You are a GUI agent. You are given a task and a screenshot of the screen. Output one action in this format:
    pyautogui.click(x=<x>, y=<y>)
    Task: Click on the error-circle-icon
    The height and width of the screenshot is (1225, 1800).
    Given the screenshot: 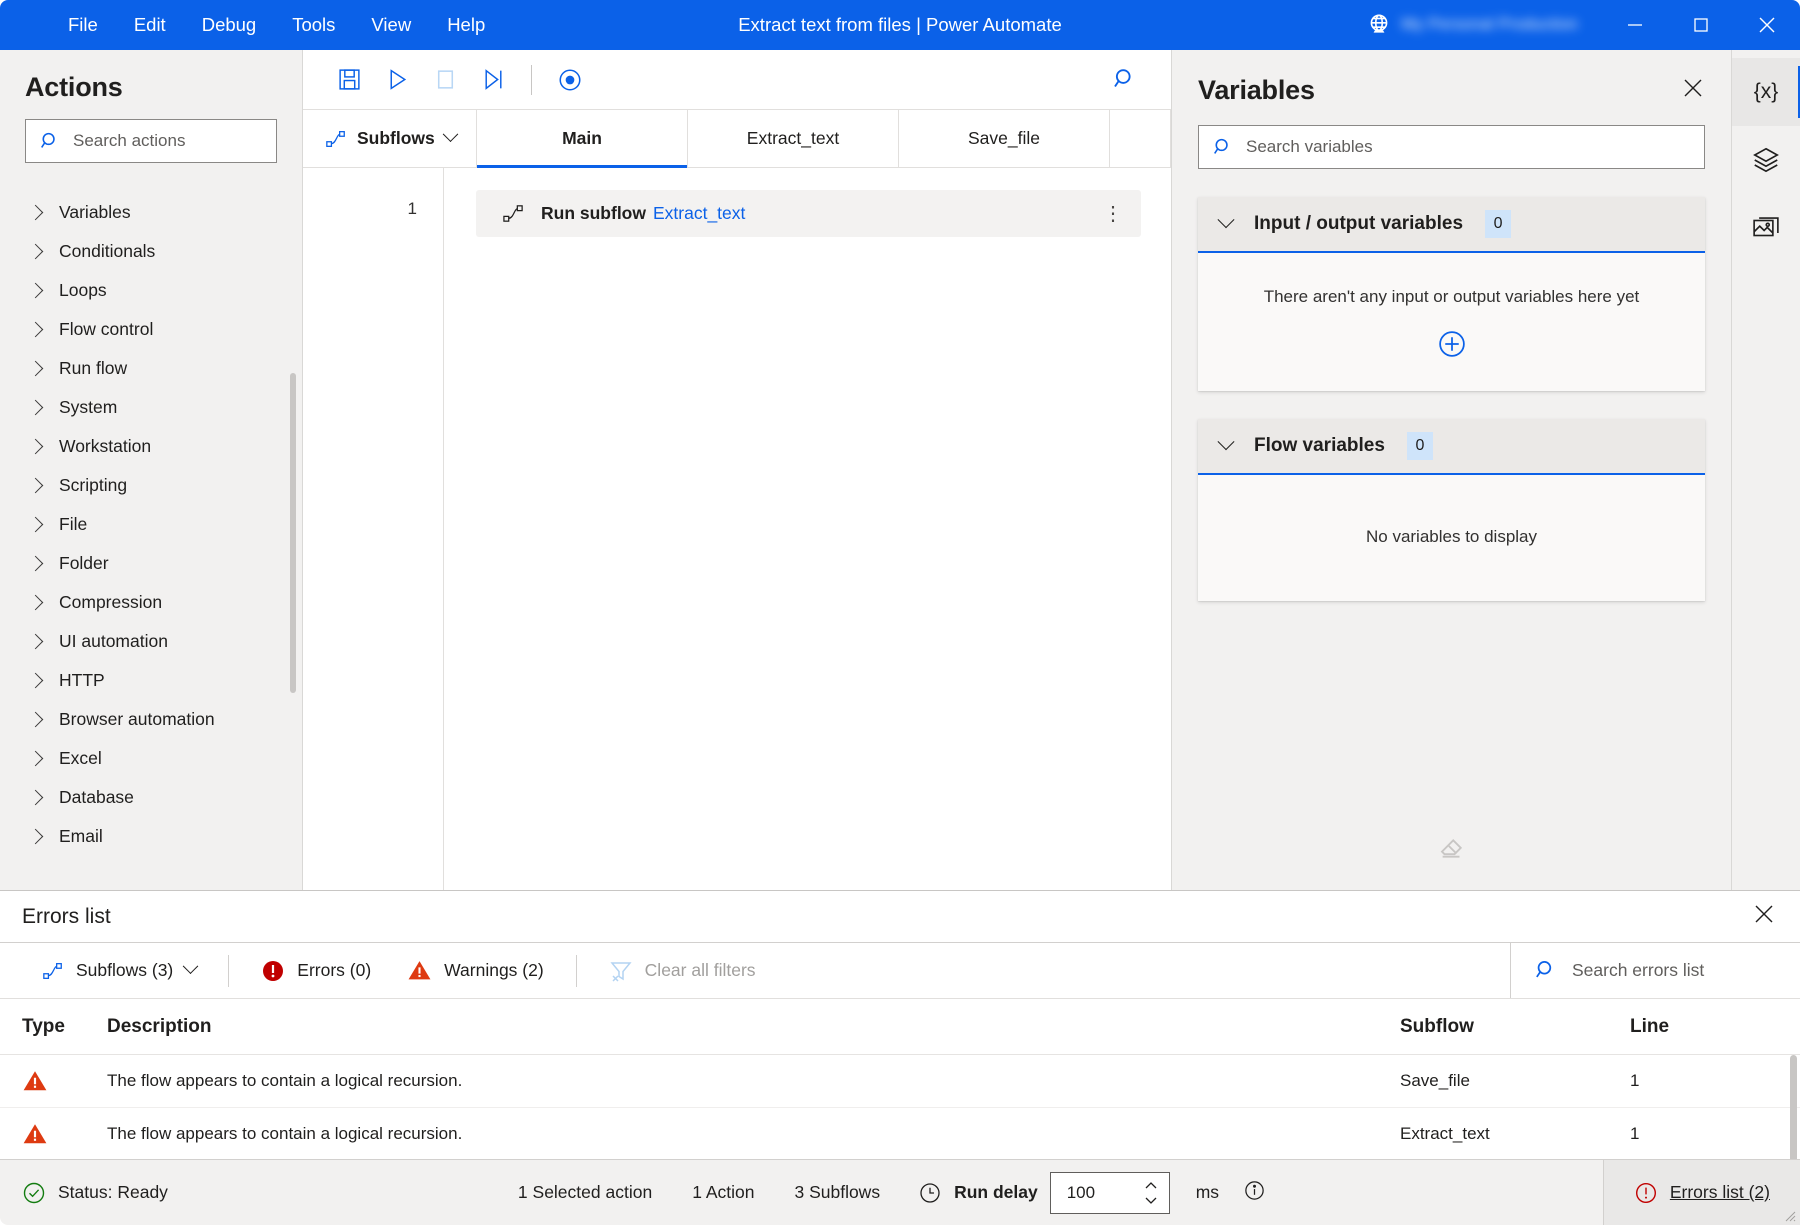 What is the action you would take?
    pyautogui.click(x=1645, y=1192)
    